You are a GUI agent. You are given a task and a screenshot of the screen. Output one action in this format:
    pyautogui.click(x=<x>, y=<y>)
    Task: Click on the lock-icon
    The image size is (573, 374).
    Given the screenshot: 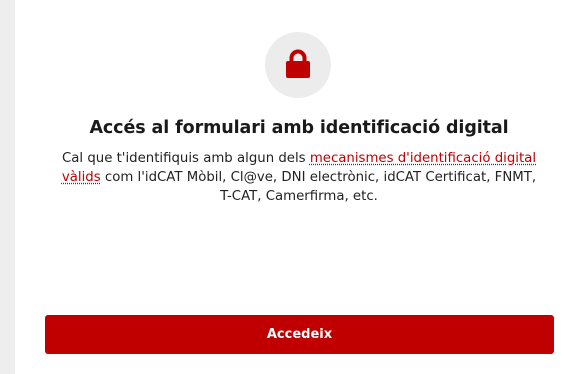 What is the action you would take?
    pyautogui.click(x=298, y=63)
    